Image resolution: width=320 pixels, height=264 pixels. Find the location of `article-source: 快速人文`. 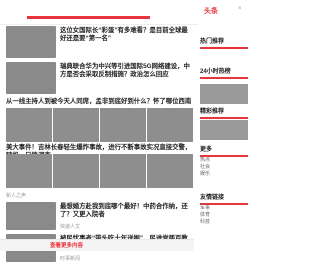

article-source: 快速人文 is located at coordinates (70, 227).